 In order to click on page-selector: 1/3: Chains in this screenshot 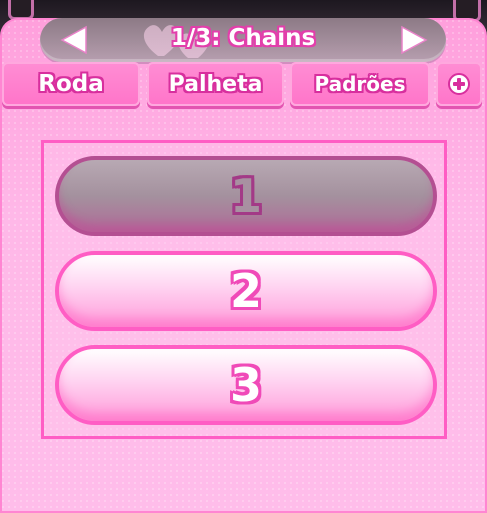, I will do `click(243, 40)`.